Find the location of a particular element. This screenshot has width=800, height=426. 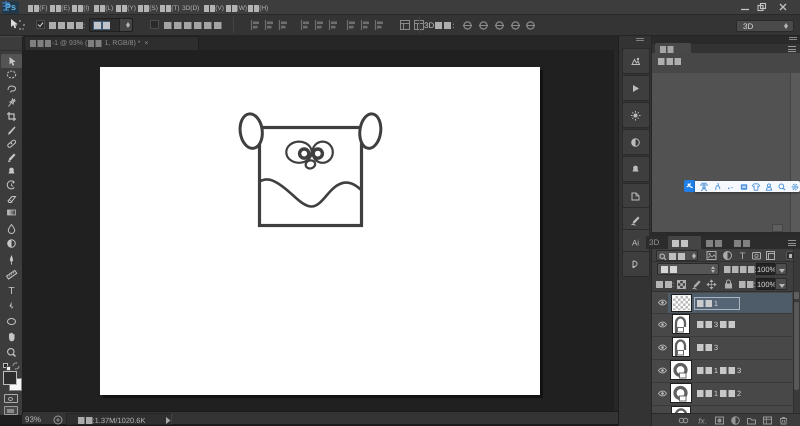

svg-text: fx. is located at coordinates (702, 421).